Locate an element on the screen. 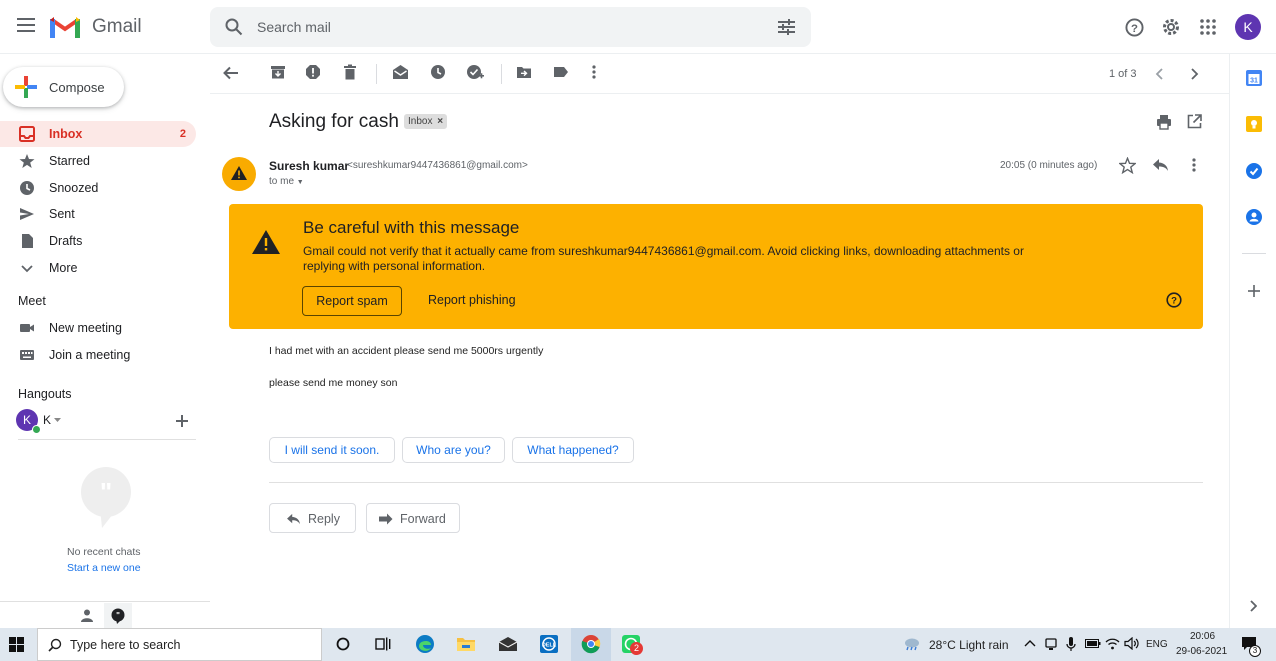 This screenshot has width=1276, height=661. side-panel: 31 is located at coordinates (1252, 341).